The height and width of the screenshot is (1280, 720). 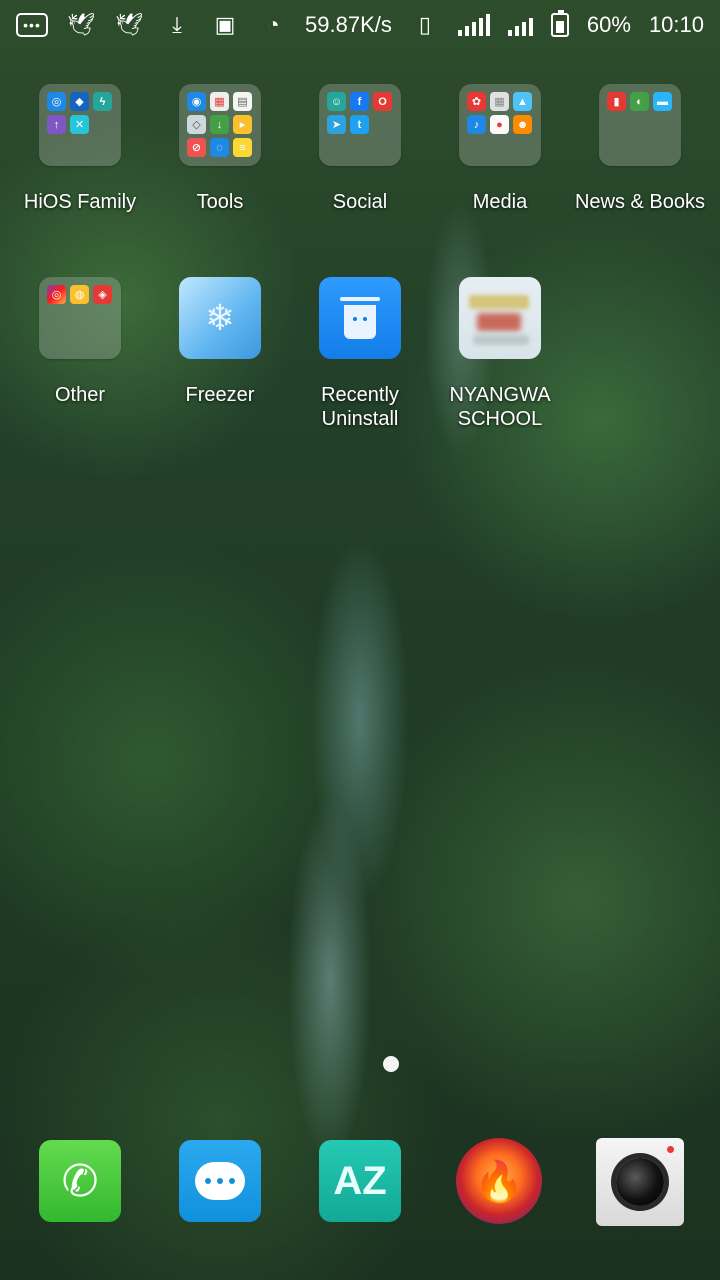 I want to click on trash-icon, so click(x=360, y=318).